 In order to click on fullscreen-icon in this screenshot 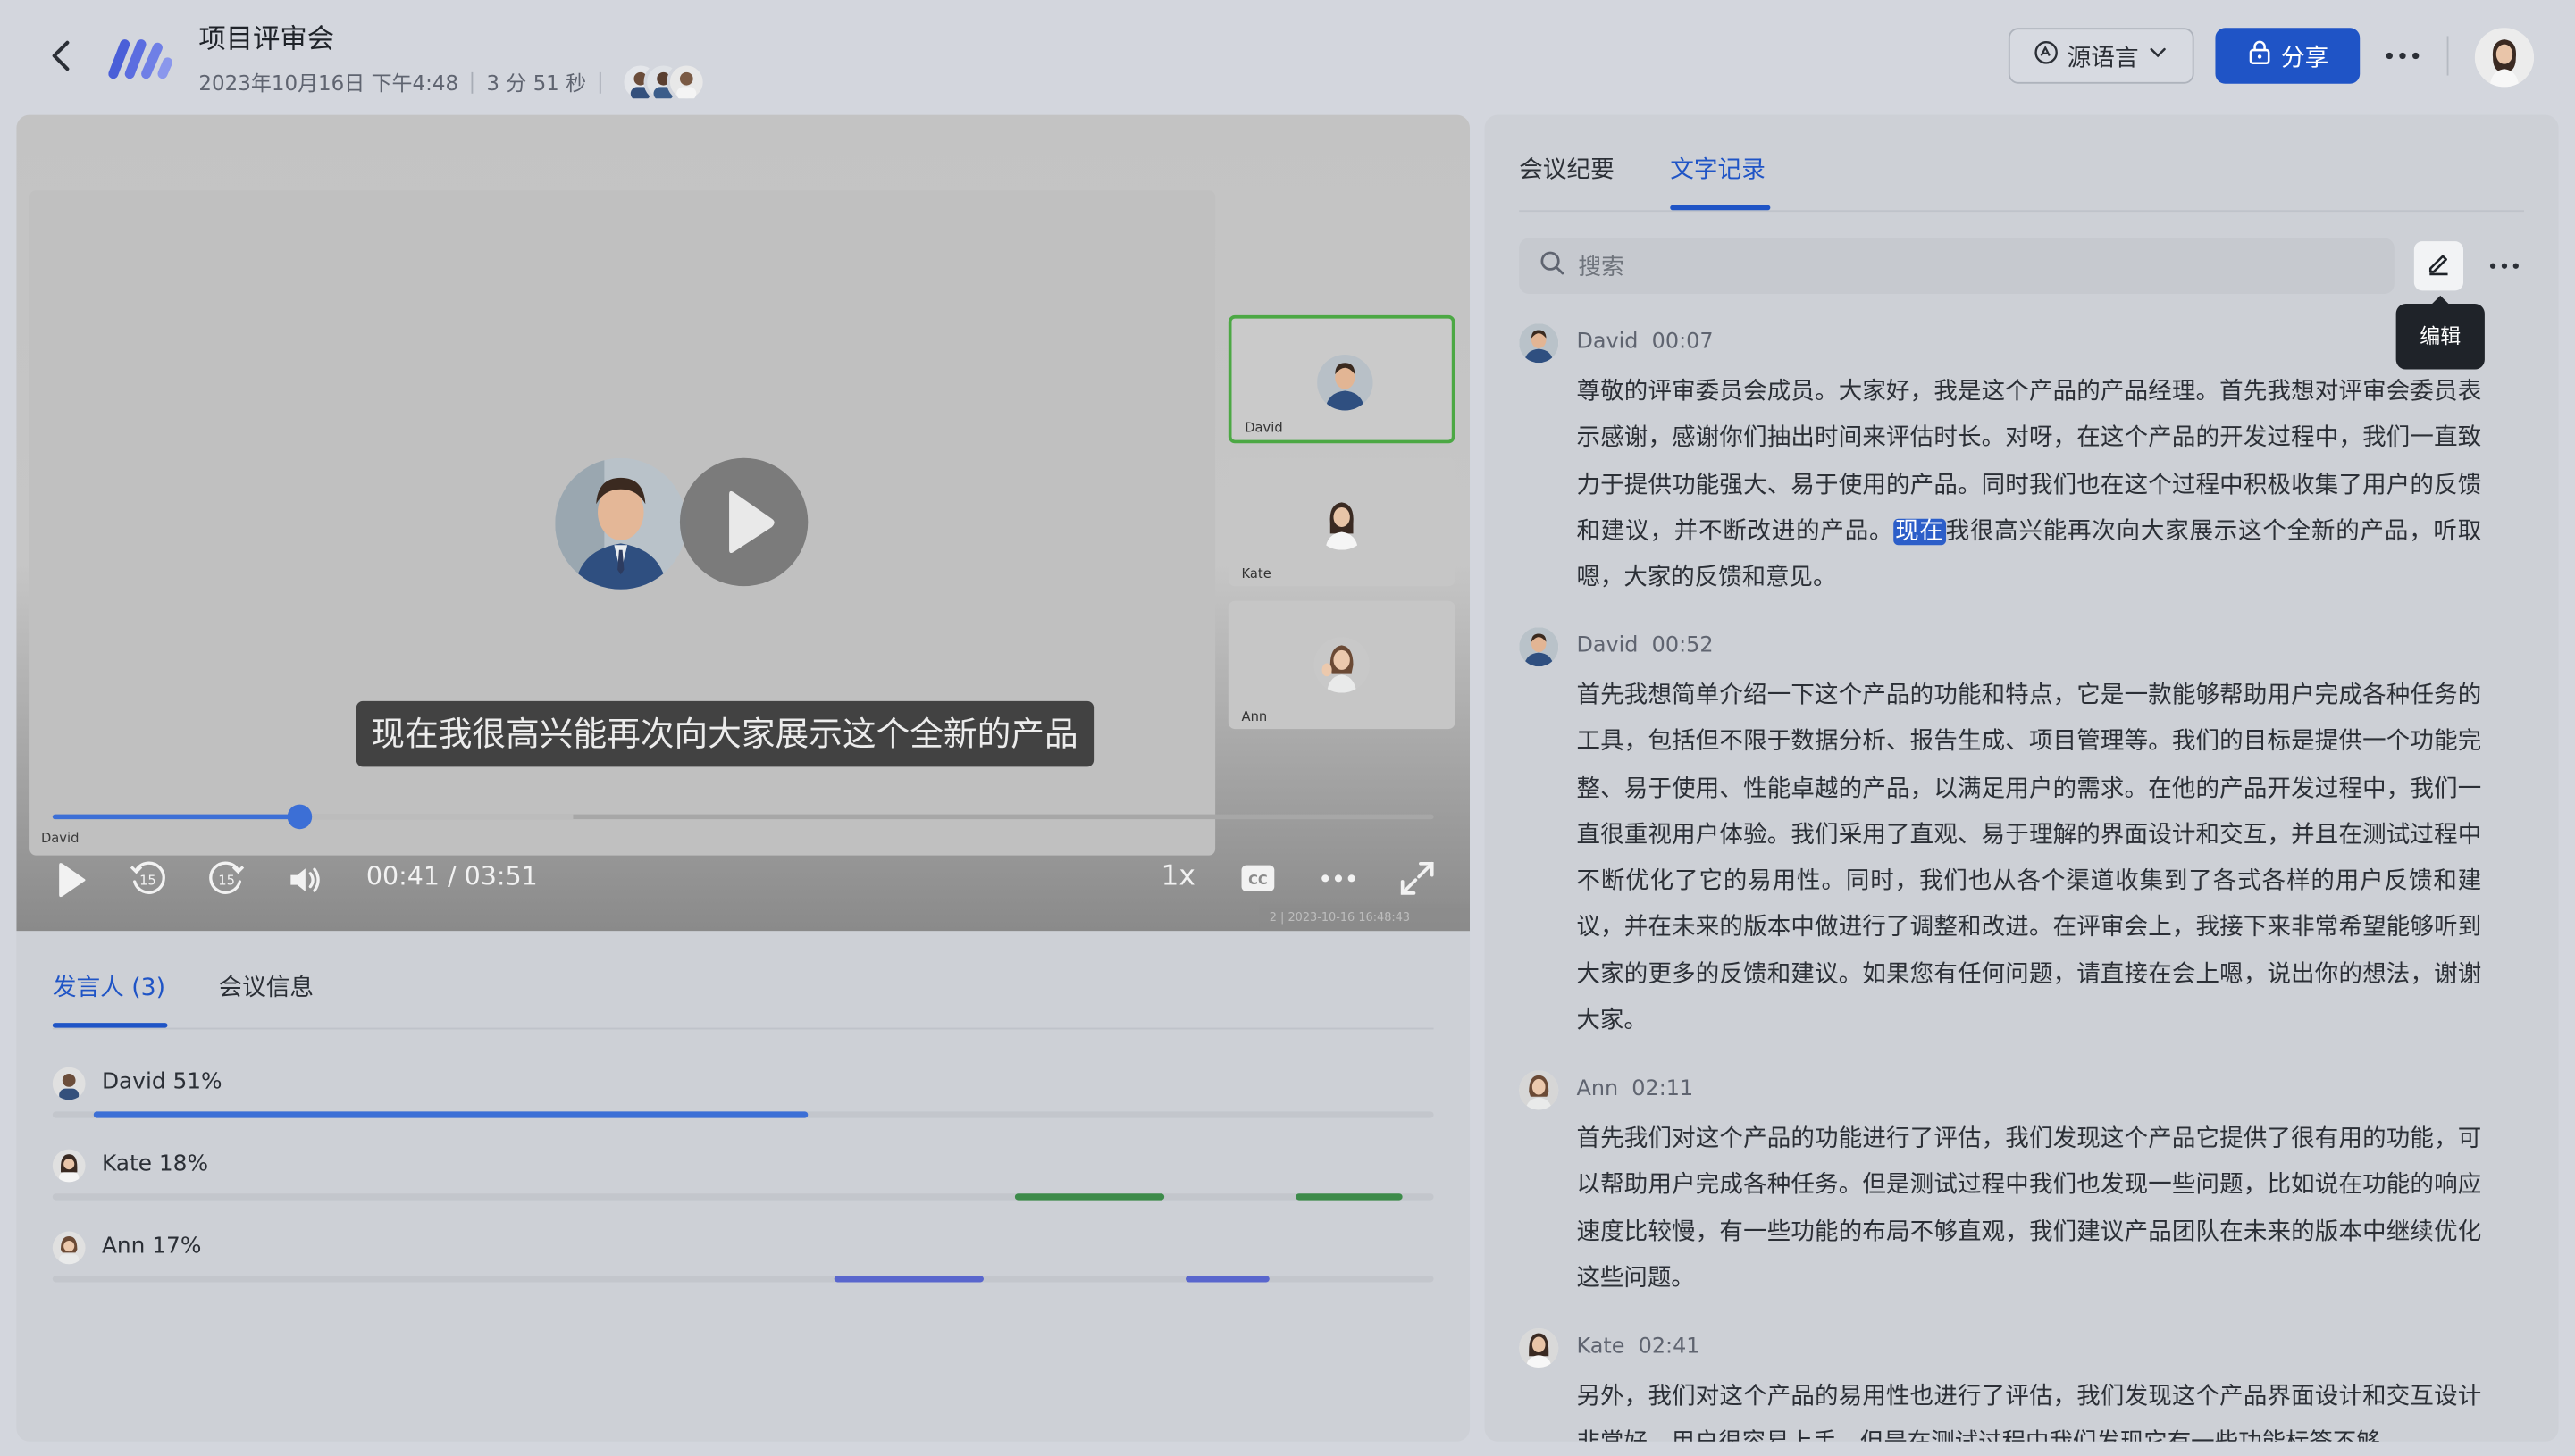, I will do `click(1417, 878)`.